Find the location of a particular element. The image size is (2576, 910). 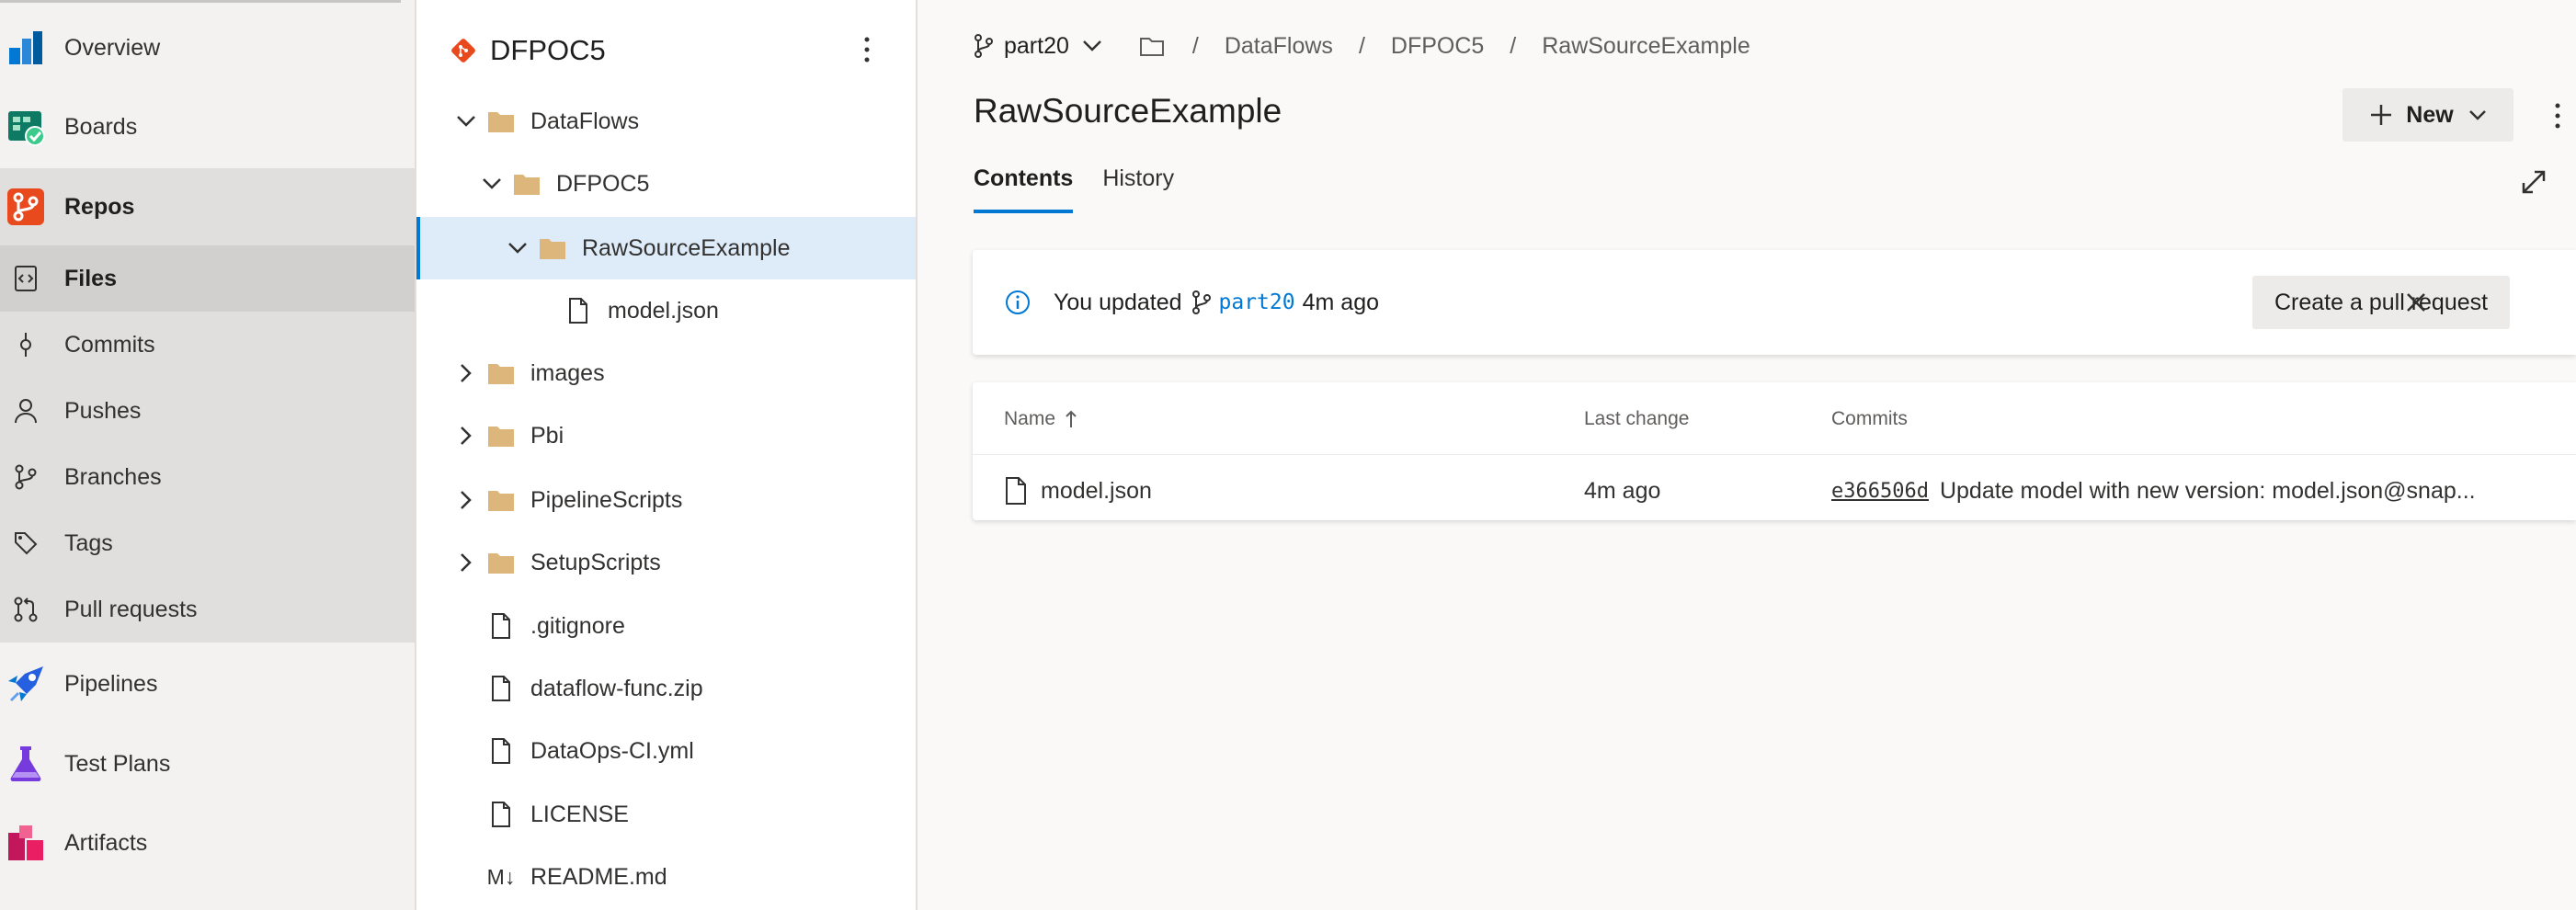

boards-icon is located at coordinates (26, 127).